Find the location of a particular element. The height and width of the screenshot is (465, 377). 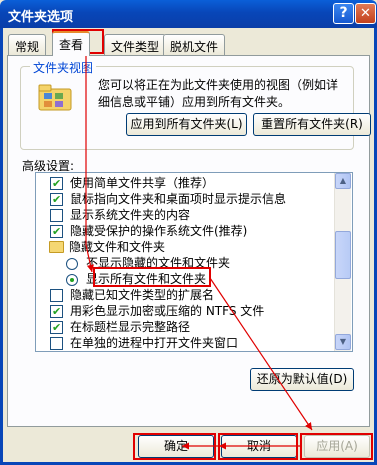

folder-icon is located at coordinates (56, 247).